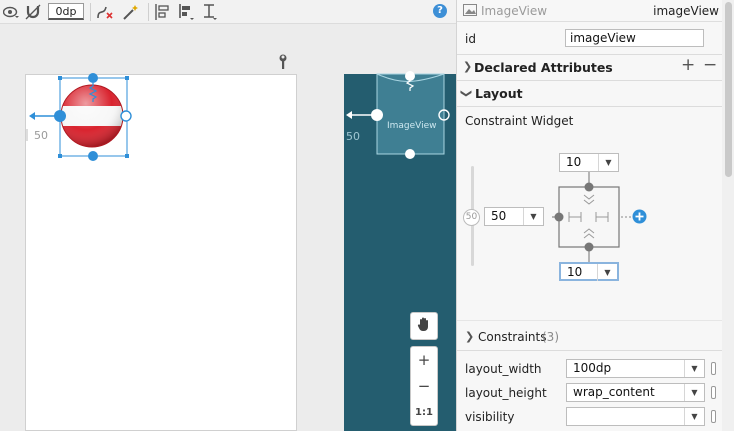  Describe the element at coordinates (635, 416) in the screenshot. I see `visibility-combo: ▼` at that location.